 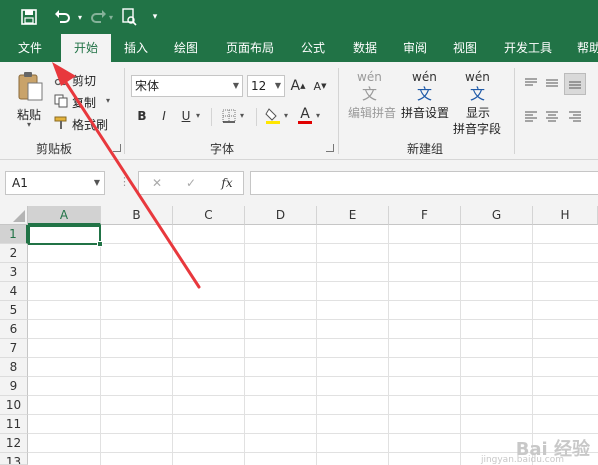 I want to click on copy-label: 复制, so click(x=84, y=102).